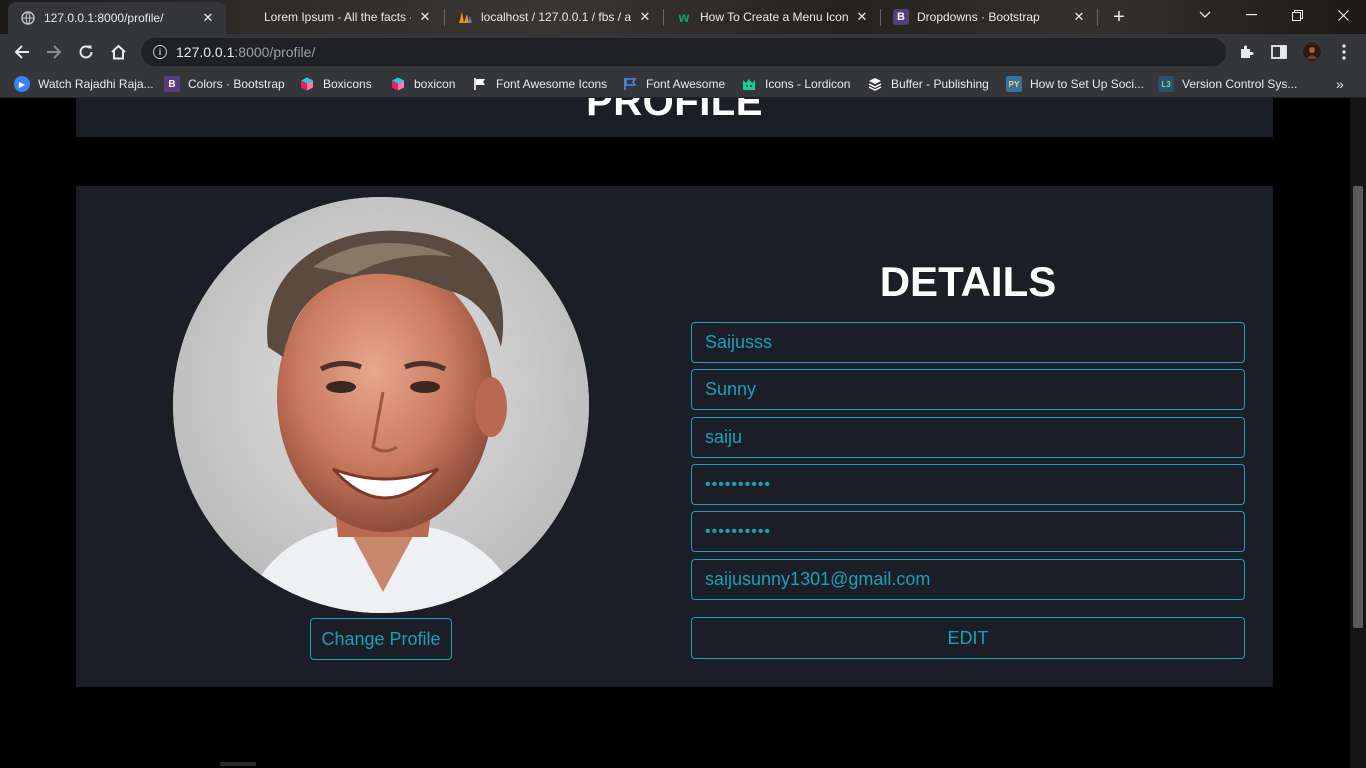 The height and width of the screenshot is (768, 1366). What do you see at coordinates (968, 484) in the screenshot?
I see `password-field: ••••••••••` at bounding box center [968, 484].